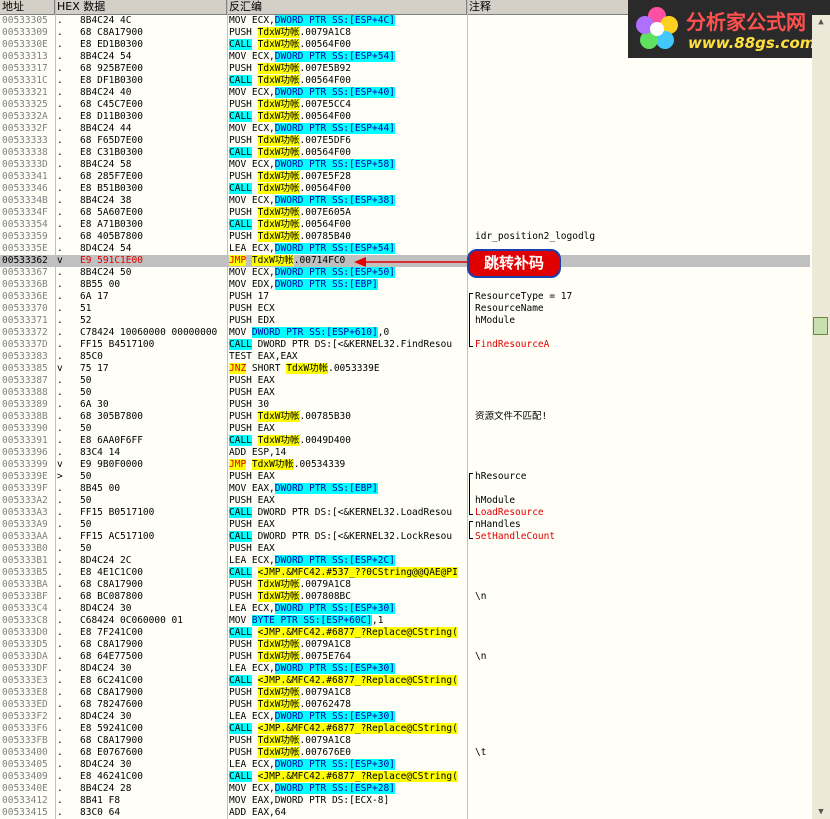 The image size is (830, 819). I want to click on scroll-up-icon: ▲, so click(821, 22).